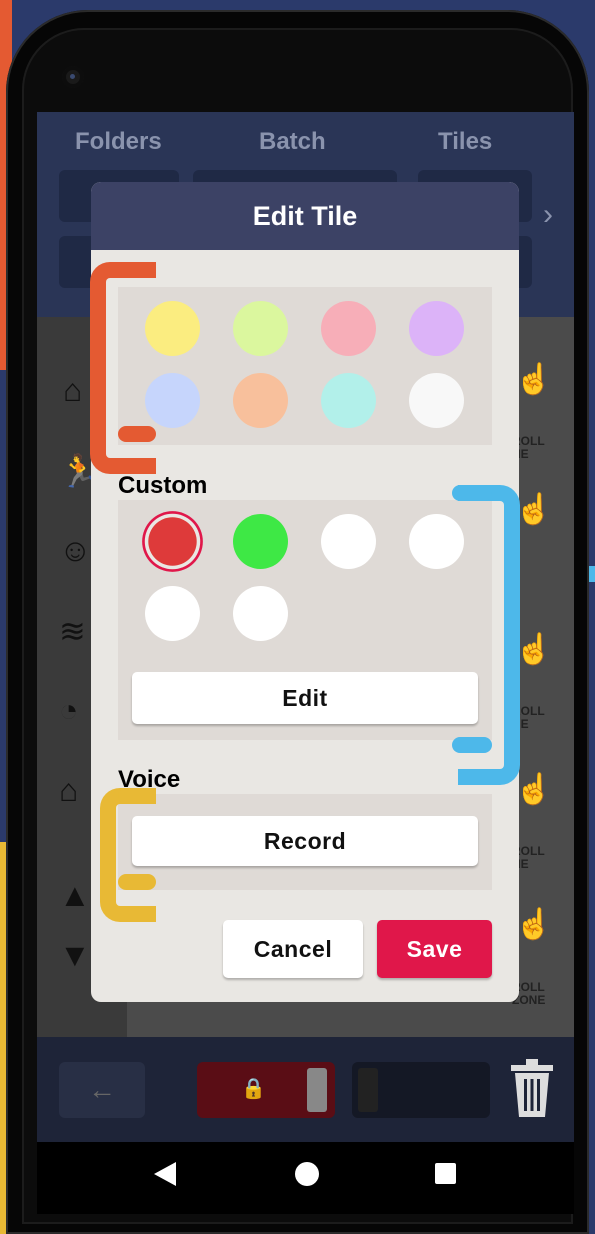 This screenshot has height=1234, width=595. Describe the element at coordinates (75, 550) in the screenshot. I see `smiley-icon: ☺` at that location.